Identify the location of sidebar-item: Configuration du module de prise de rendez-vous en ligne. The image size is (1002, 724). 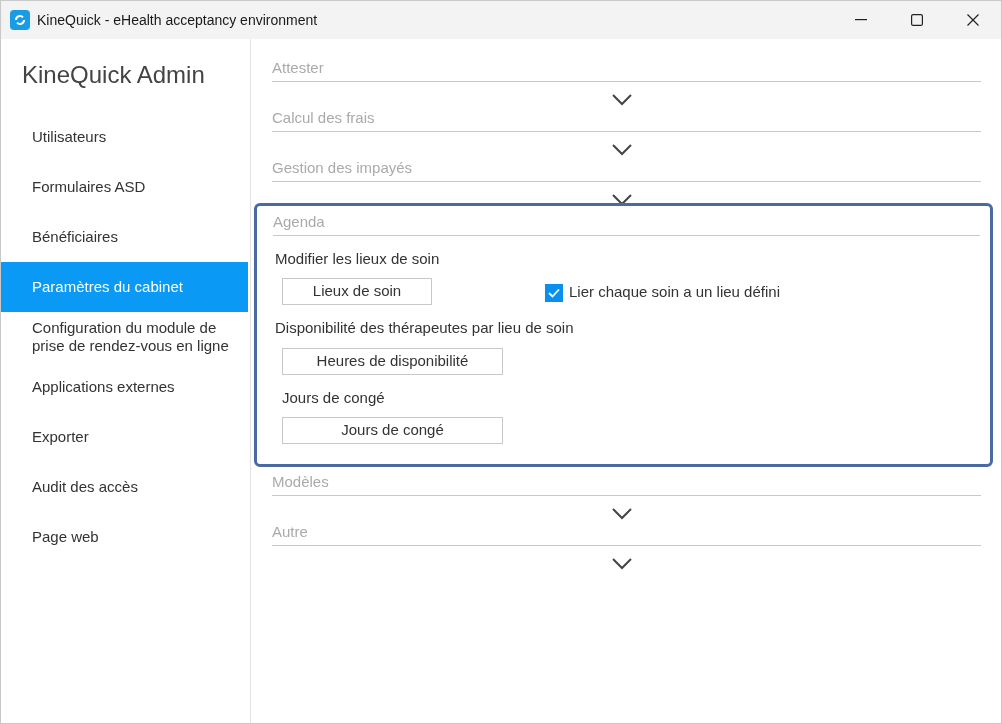
(124, 337).